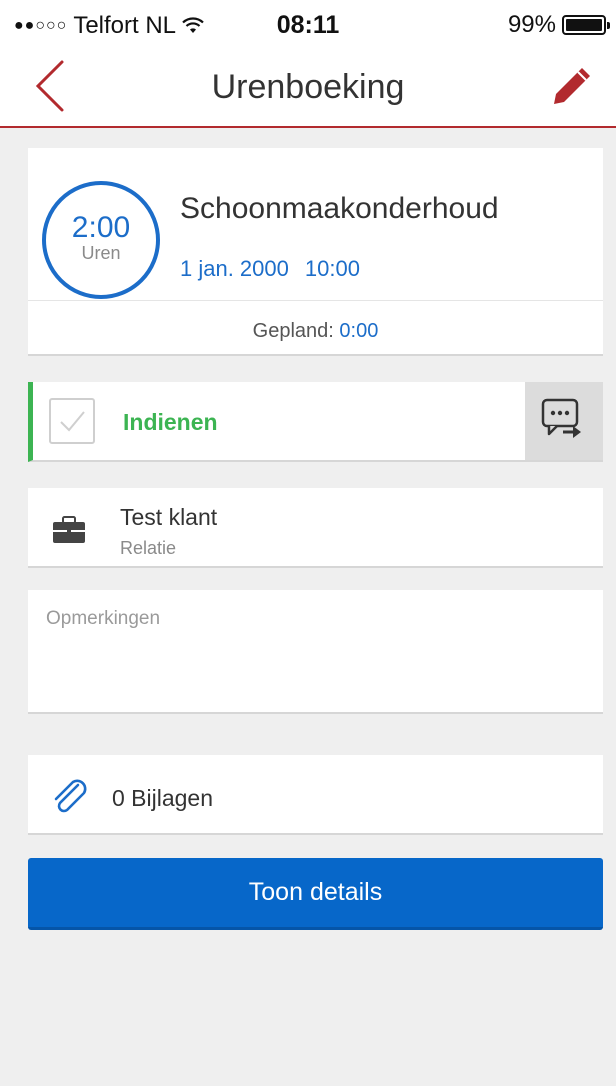 Image resolution: width=616 pixels, height=1086 pixels. I want to click on status-bar: ●●○○○ Telfort NL 08:11 99%, so click(308, 23).